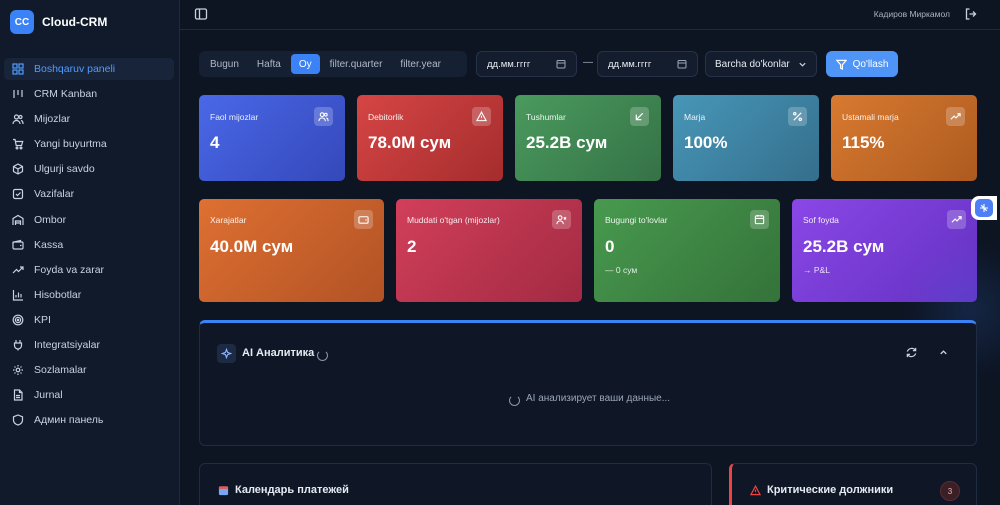  What do you see at coordinates (70, 144) in the screenshot?
I see `sidebar-item-label: Yangi buyurtma` at bounding box center [70, 144].